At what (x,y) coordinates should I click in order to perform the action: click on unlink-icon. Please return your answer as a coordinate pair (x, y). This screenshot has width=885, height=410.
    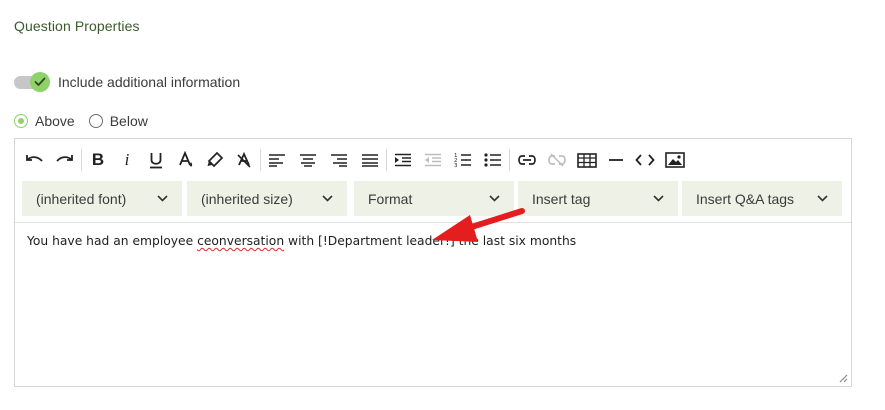
    Looking at the image, I should click on (557, 160).